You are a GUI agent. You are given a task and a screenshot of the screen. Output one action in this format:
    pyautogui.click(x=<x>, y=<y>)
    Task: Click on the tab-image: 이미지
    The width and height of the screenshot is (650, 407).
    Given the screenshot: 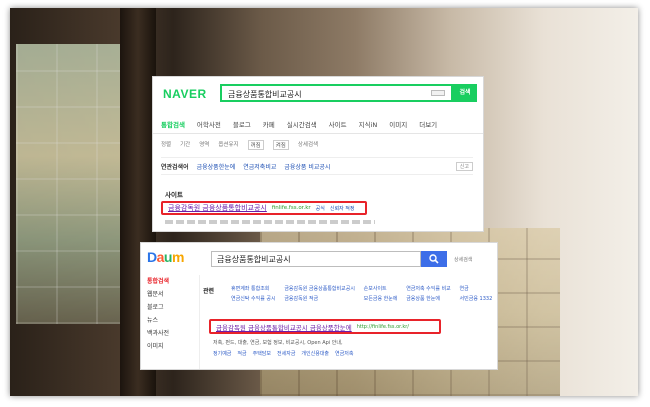 What is the action you would take?
    pyautogui.click(x=398, y=124)
    